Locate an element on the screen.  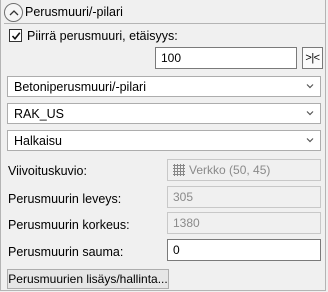
section-title: Perusmuuri/-pilari is located at coordinates (74, 12).